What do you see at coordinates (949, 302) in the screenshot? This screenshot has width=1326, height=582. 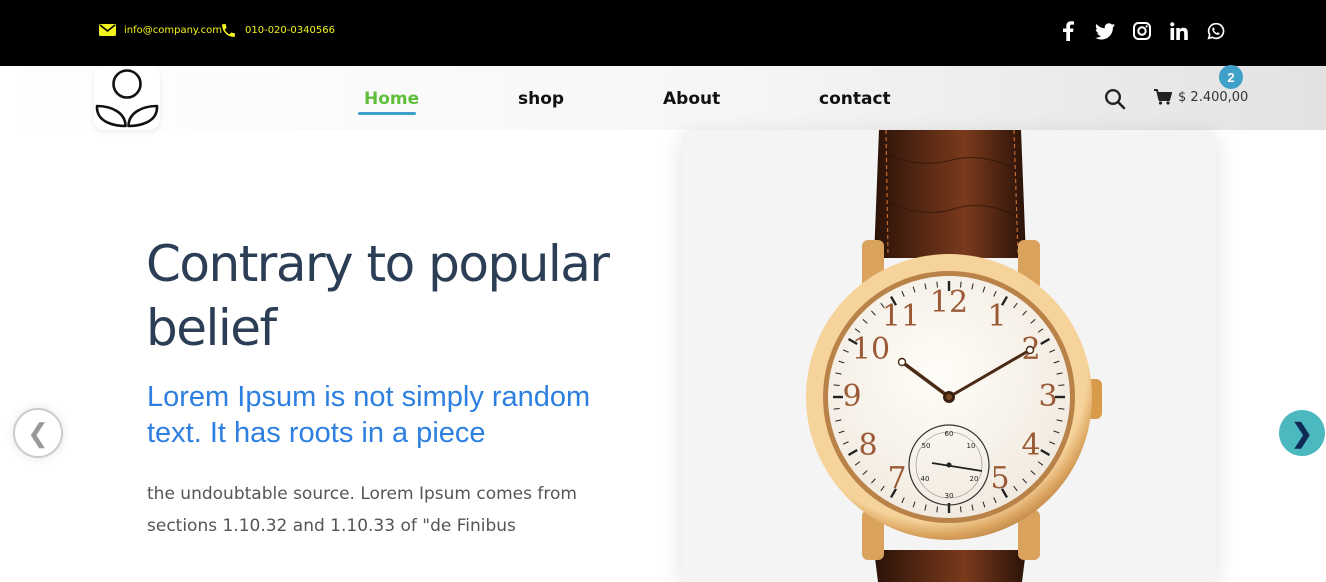 I see `numeral-12: 12` at bounding box center [949, 302].